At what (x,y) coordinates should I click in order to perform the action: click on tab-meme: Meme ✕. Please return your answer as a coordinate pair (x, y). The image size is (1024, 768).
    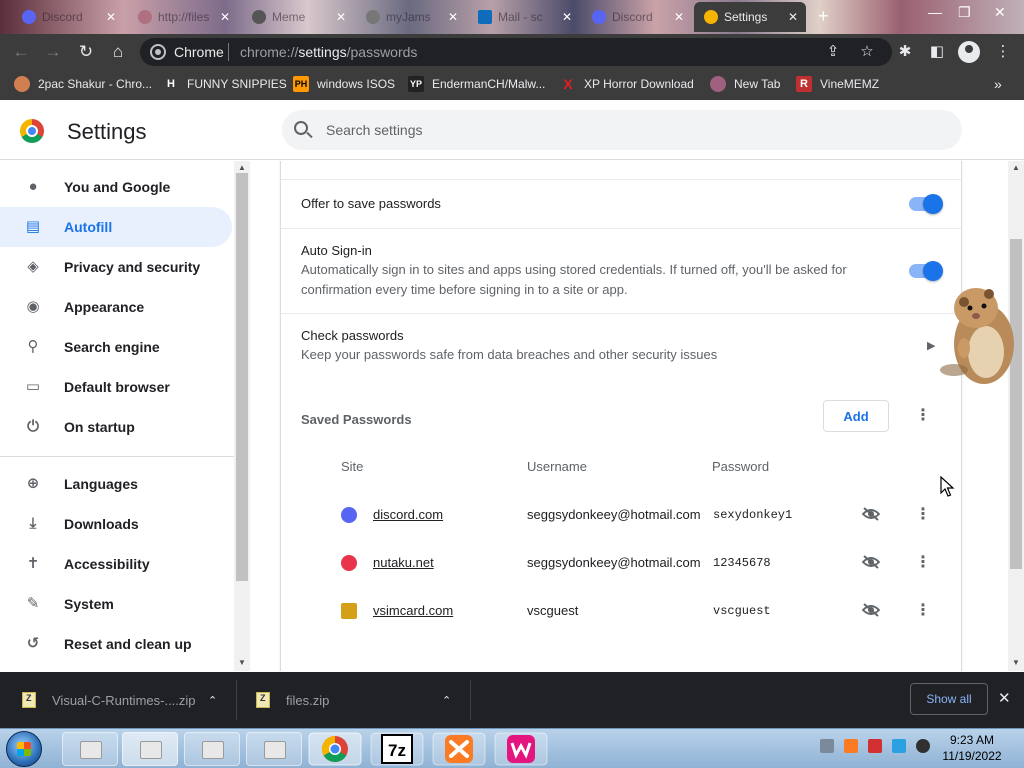
    Looking at the image, I should click on (298, 17).